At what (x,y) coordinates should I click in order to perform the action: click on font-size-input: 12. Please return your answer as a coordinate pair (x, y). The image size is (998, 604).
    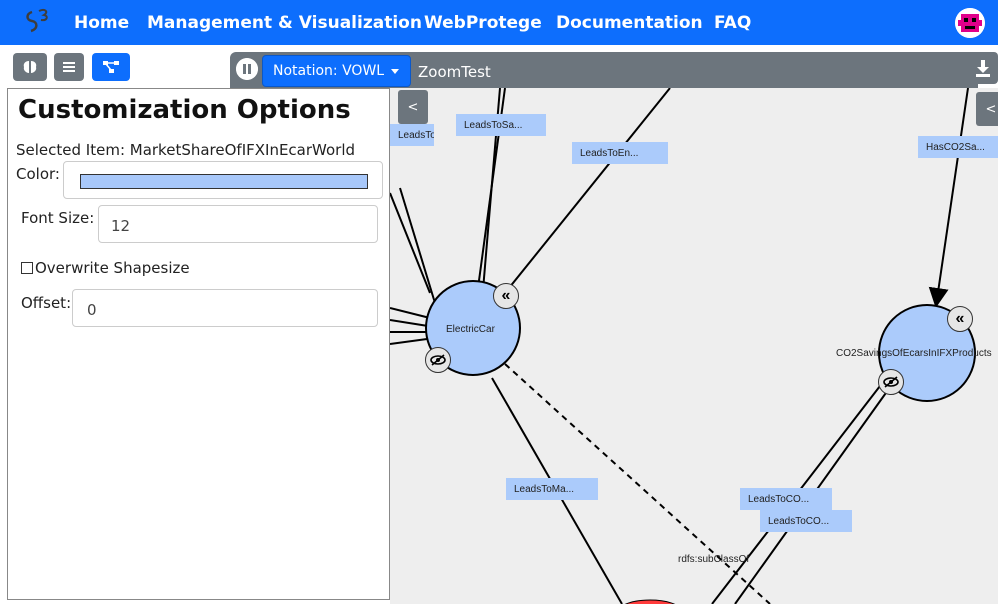
    Looking at the image, I should click on (238, 224).